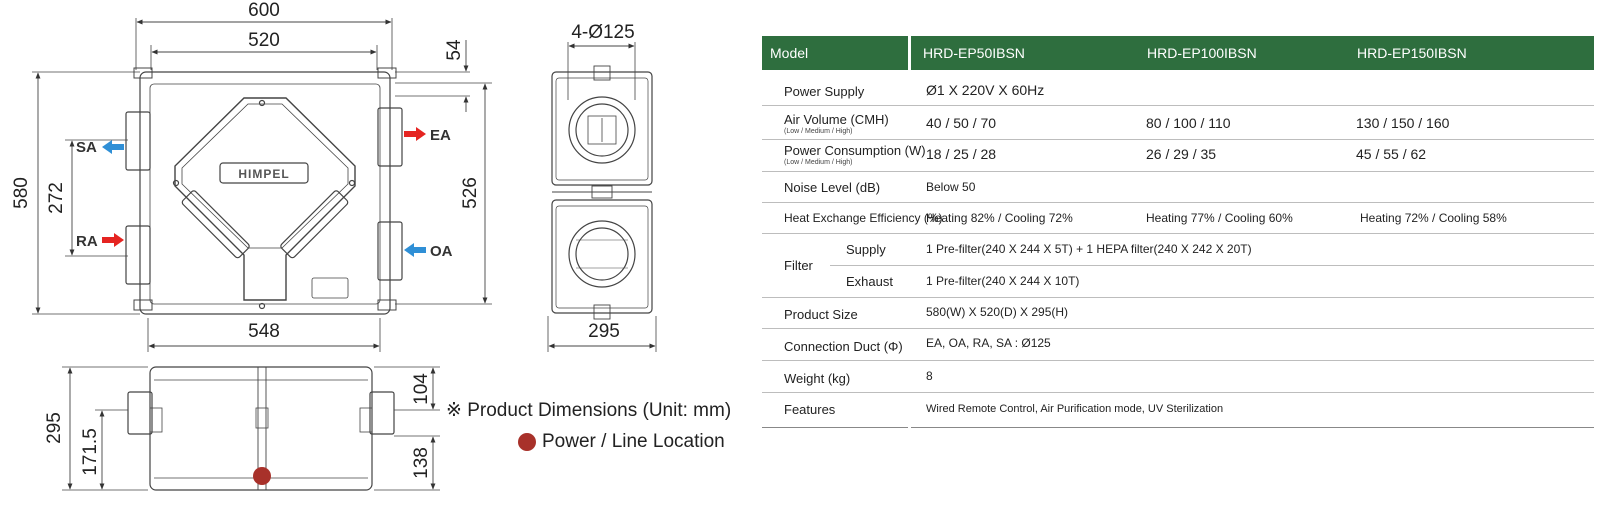  Describe the element at coordinates (999, 218) in the screenshot. I see `value-heat-exchange-1: Heating 82% / Cooling 72%` at that location.